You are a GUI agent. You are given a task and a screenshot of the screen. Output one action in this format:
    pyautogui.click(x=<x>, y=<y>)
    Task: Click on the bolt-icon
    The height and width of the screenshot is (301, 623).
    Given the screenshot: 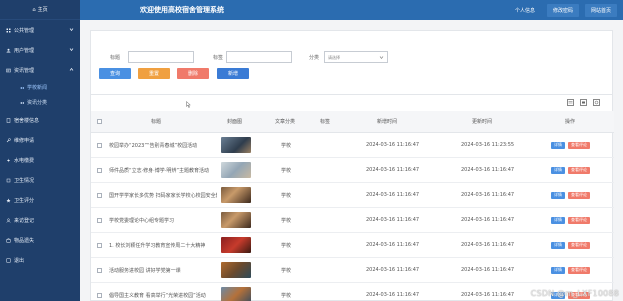 What is the action you would take?
    pyautogui.click(x=8, y=160)
    